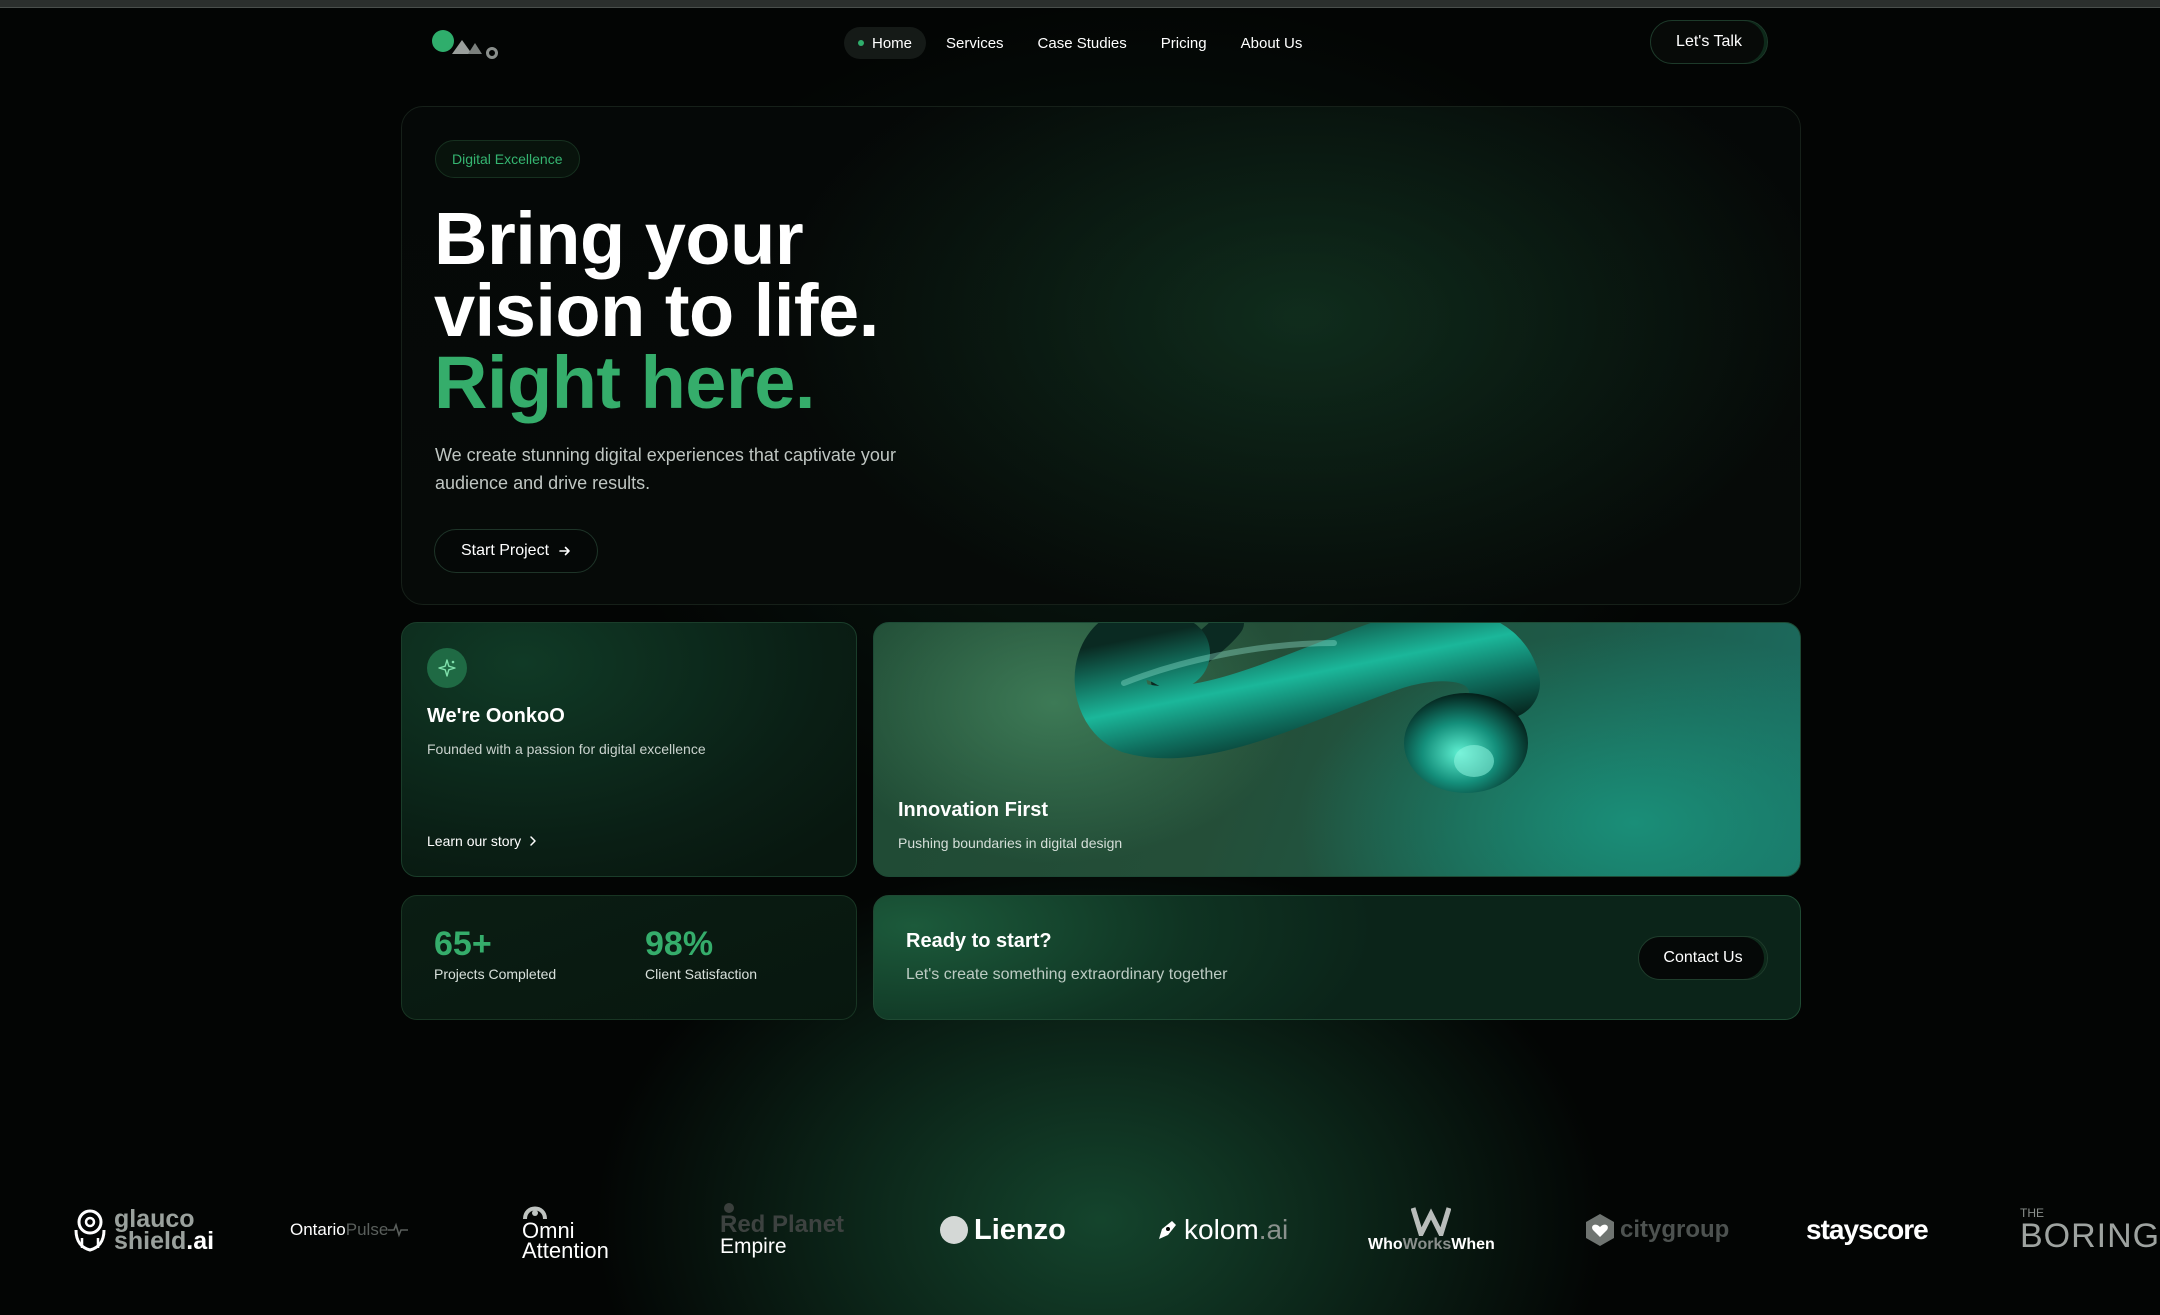 The image size is (2160, 1315). What do you see at coordinates (200, 1241) in the screenshot?
I see `ai-text: .ai` at bounding box center [200, 1241].